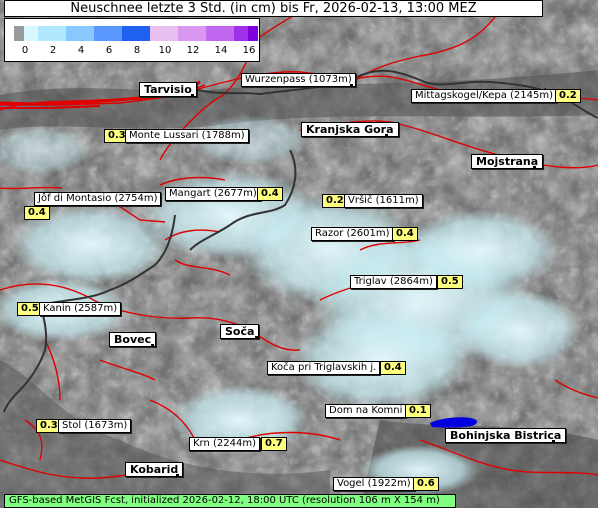 The height and width of the screenshot is (508, 598). Describe the element at coordinates (154, 469) in the screenshot. I see `town-label-kobarid: Kobarid` at that location.